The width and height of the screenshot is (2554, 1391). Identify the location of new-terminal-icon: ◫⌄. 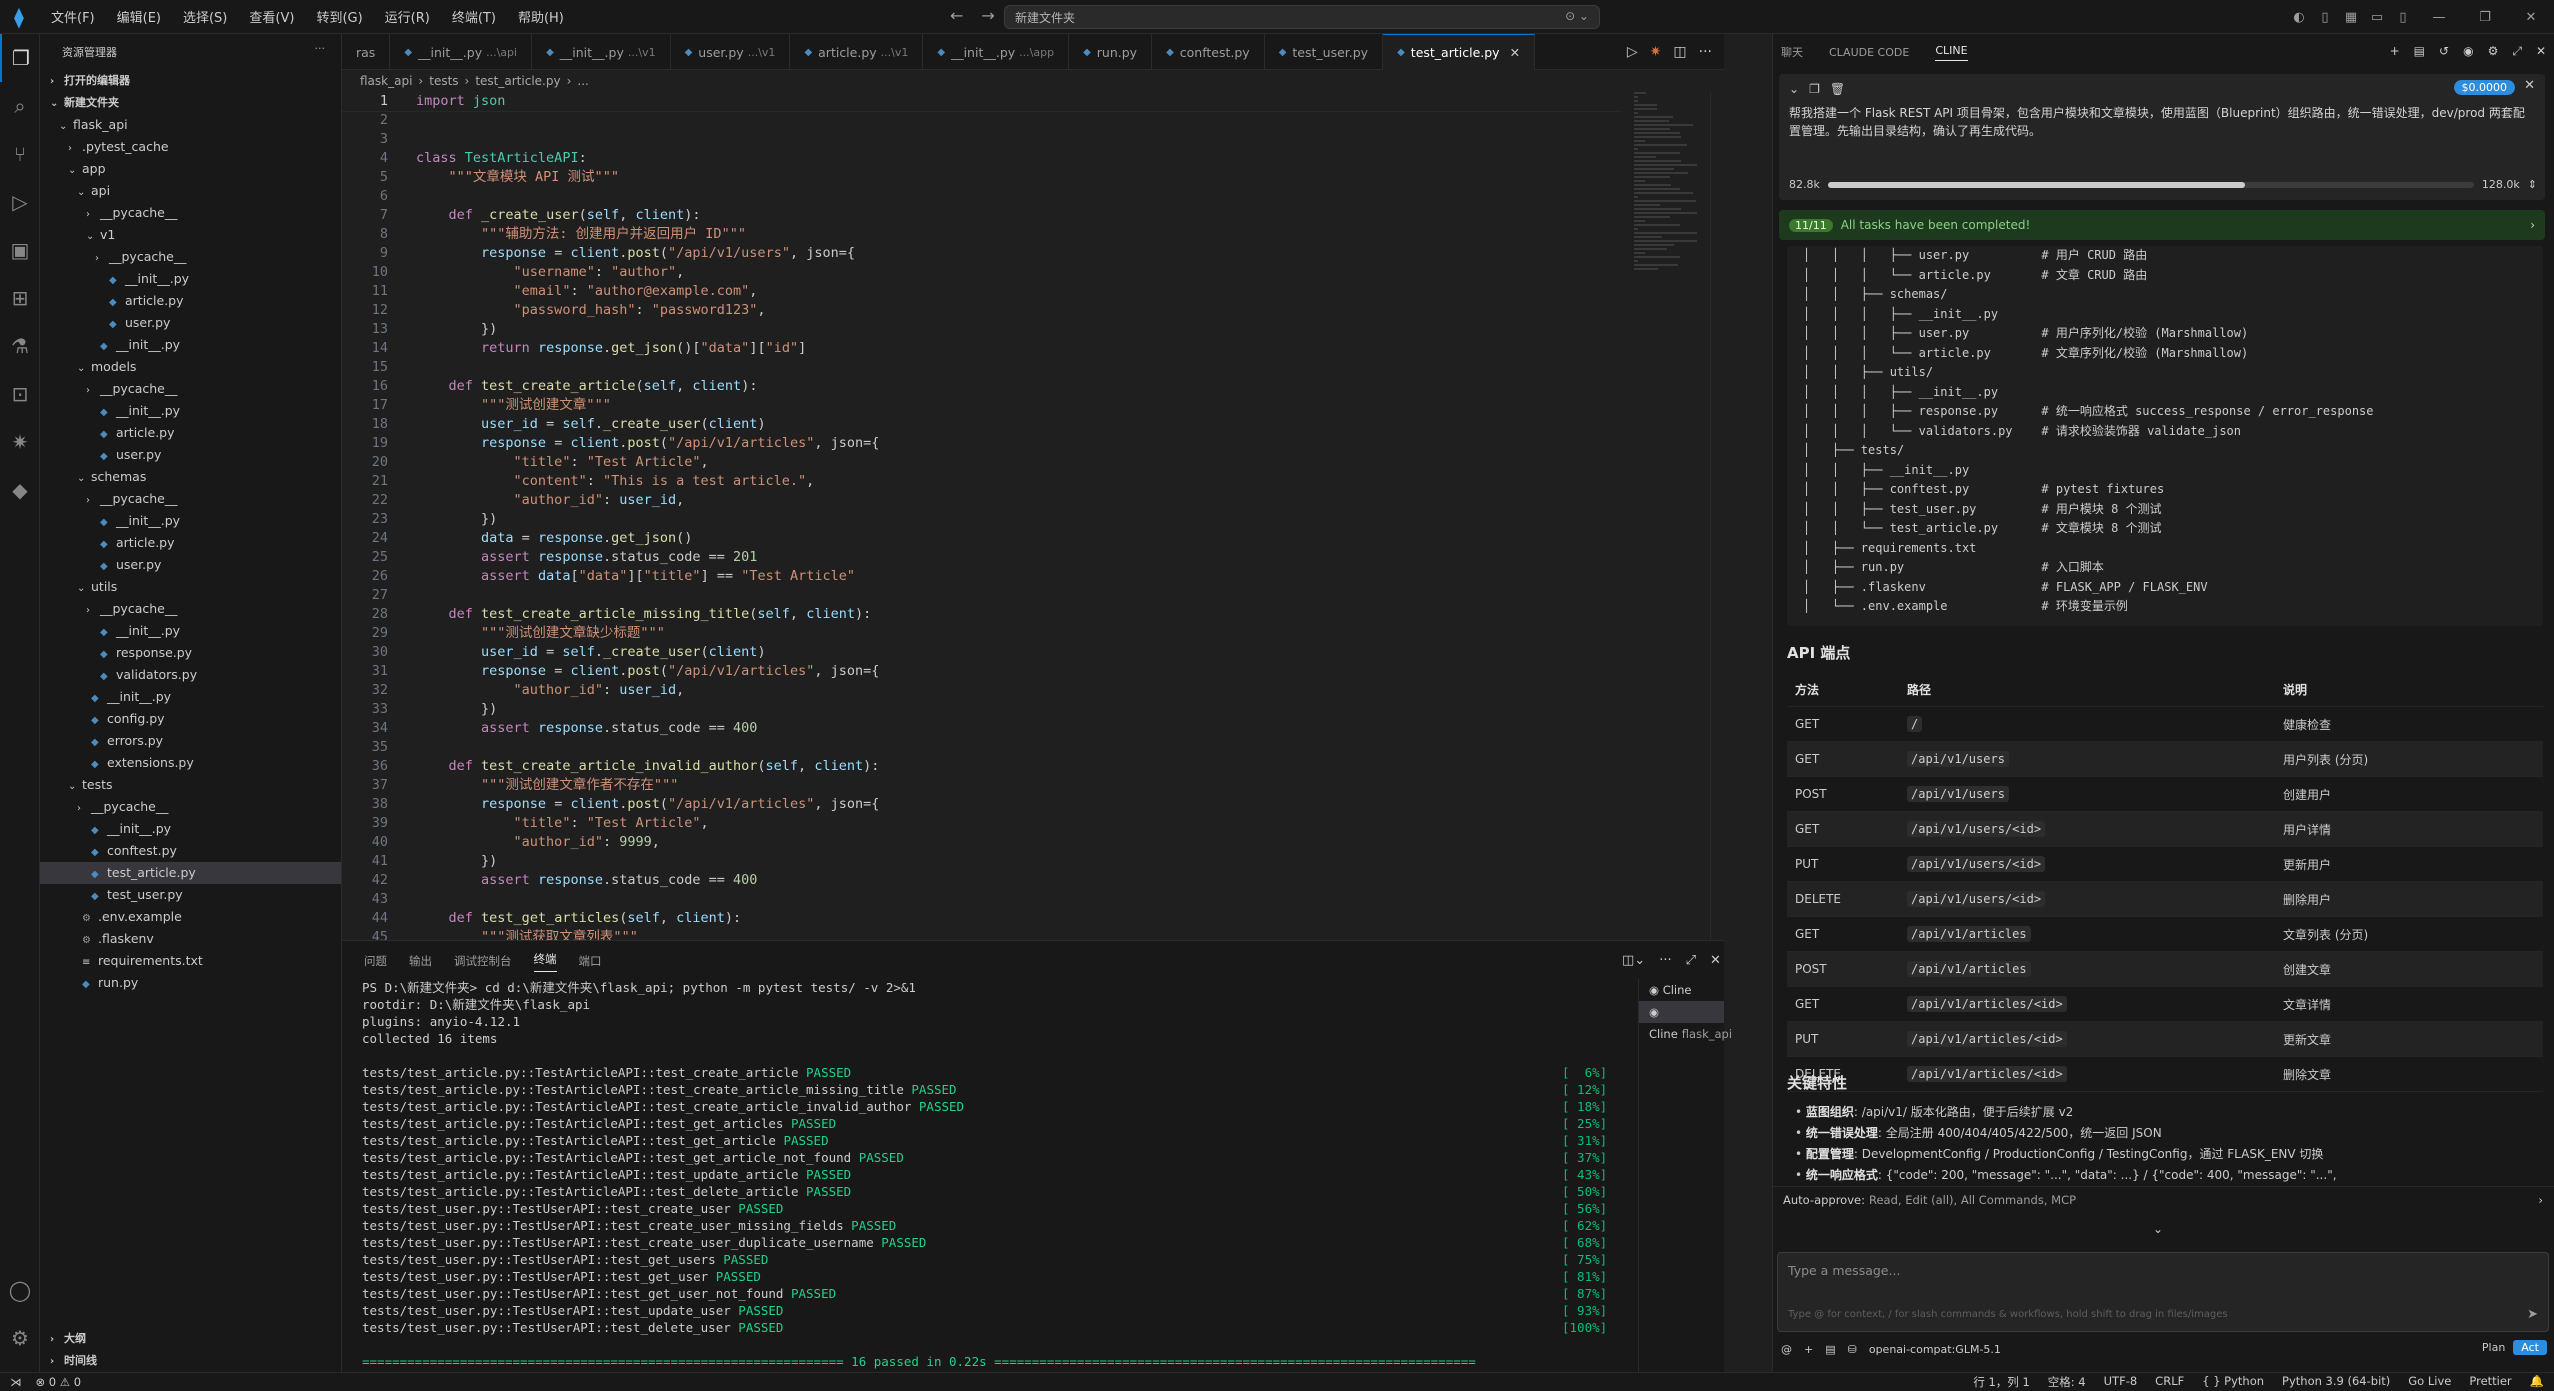
(1633, 960).